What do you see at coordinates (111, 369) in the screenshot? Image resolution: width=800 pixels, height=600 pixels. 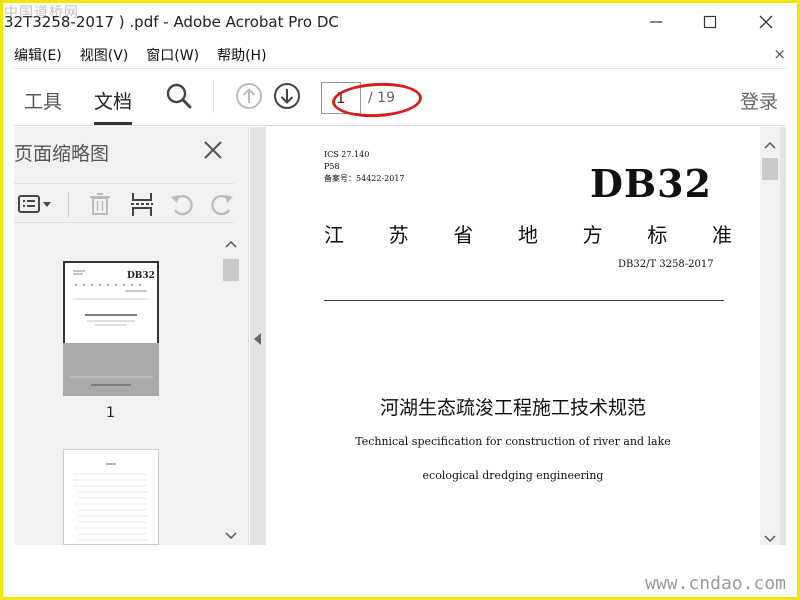 I see `thumbnail-page-1-footer` at bounding box center [111, 369].